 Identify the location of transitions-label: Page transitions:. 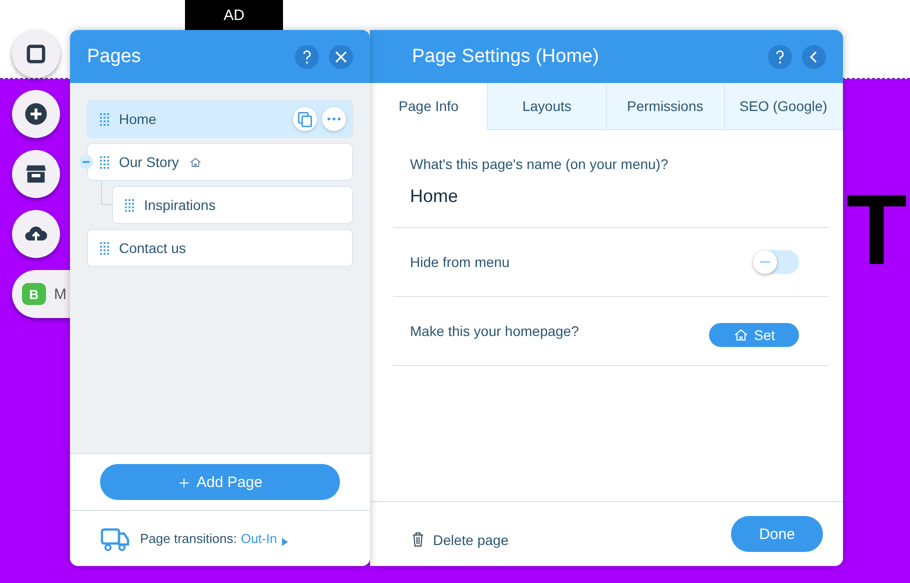
(188, 538).